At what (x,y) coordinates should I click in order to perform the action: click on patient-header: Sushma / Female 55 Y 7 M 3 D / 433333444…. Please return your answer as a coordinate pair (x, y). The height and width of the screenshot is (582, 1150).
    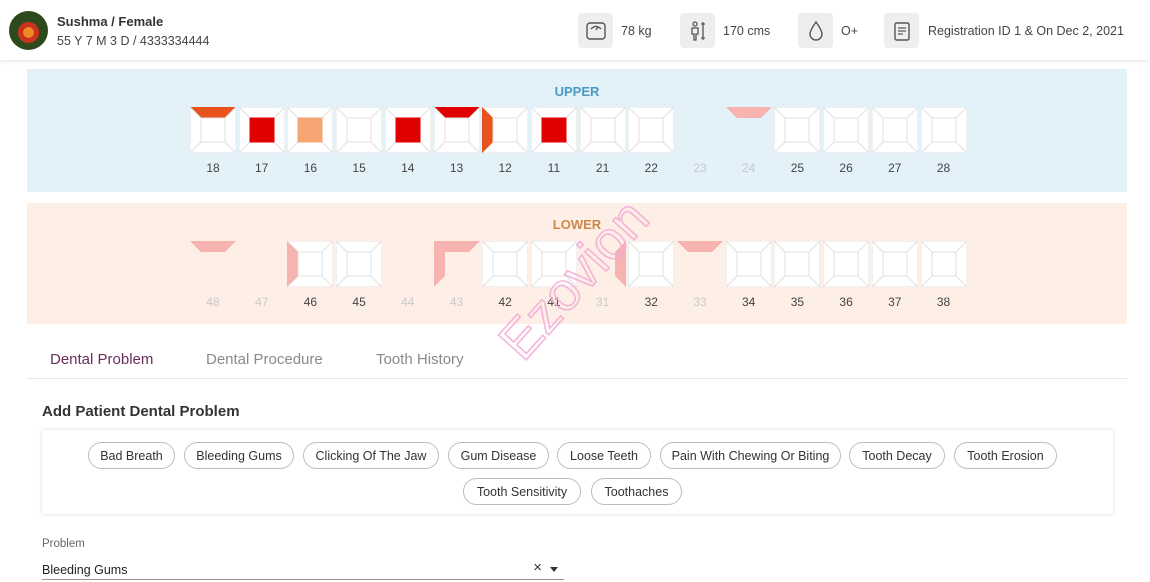
    Looking at the image, I should click on (575, 30).